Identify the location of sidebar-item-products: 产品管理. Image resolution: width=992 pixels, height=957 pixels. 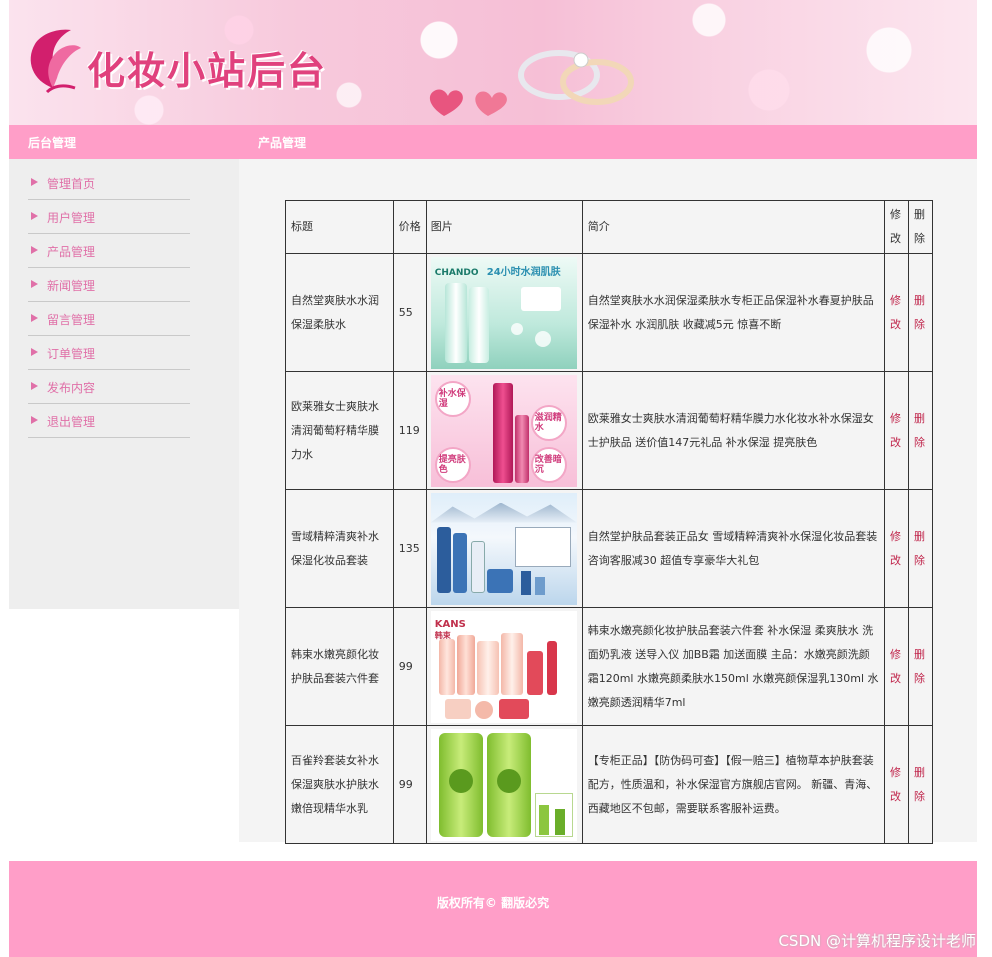
(109, 251).